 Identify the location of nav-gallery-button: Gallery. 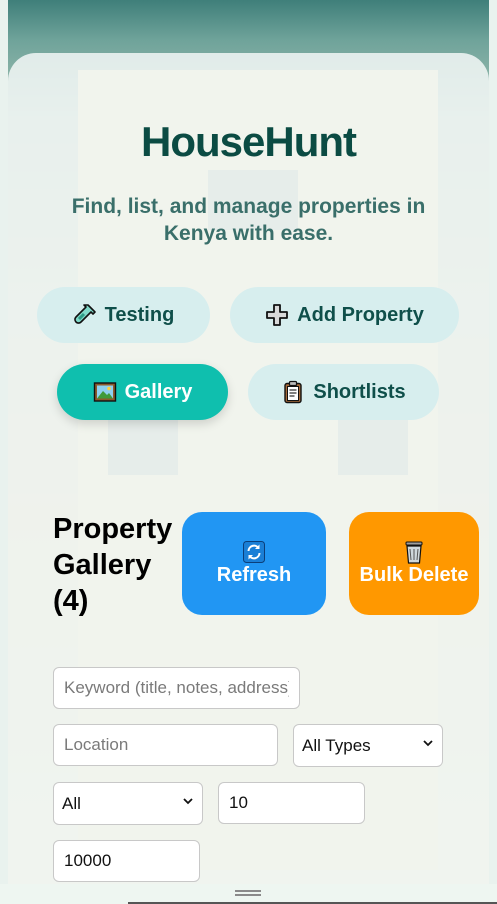
(142, 392).